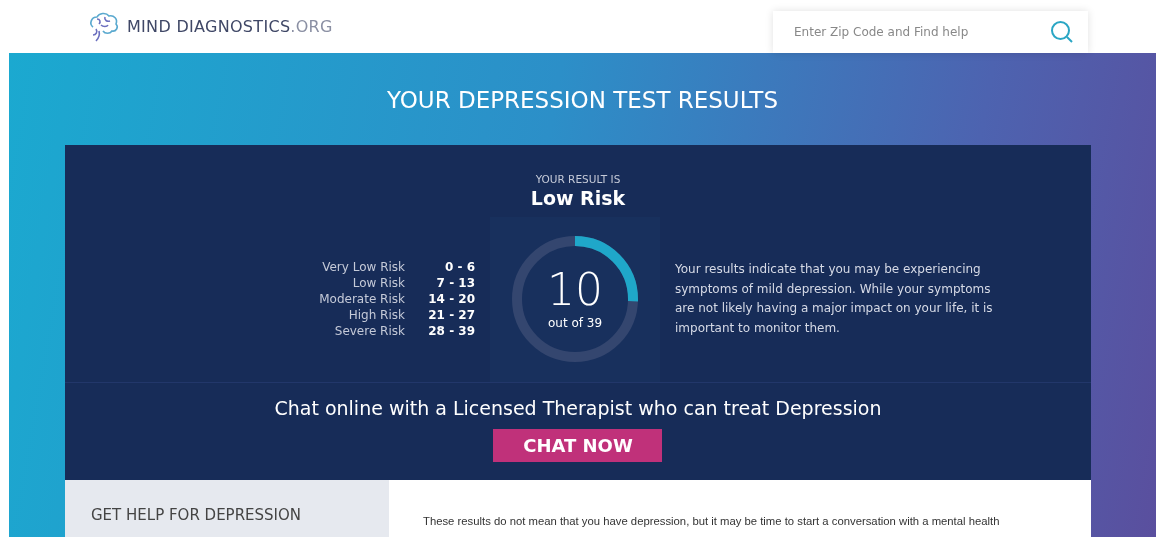  I want to click on risk-label: Moderate Risk, so click(362, 299).